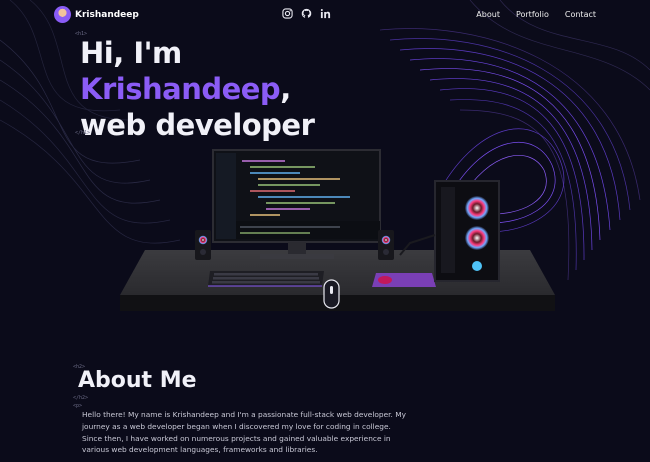 The width and height of the screenshot is (650, 462). What do you see at coordinates (83, 133) in the screenshot?
I see `h1-close-tag: </h1>` at bounding box center [83, 133].